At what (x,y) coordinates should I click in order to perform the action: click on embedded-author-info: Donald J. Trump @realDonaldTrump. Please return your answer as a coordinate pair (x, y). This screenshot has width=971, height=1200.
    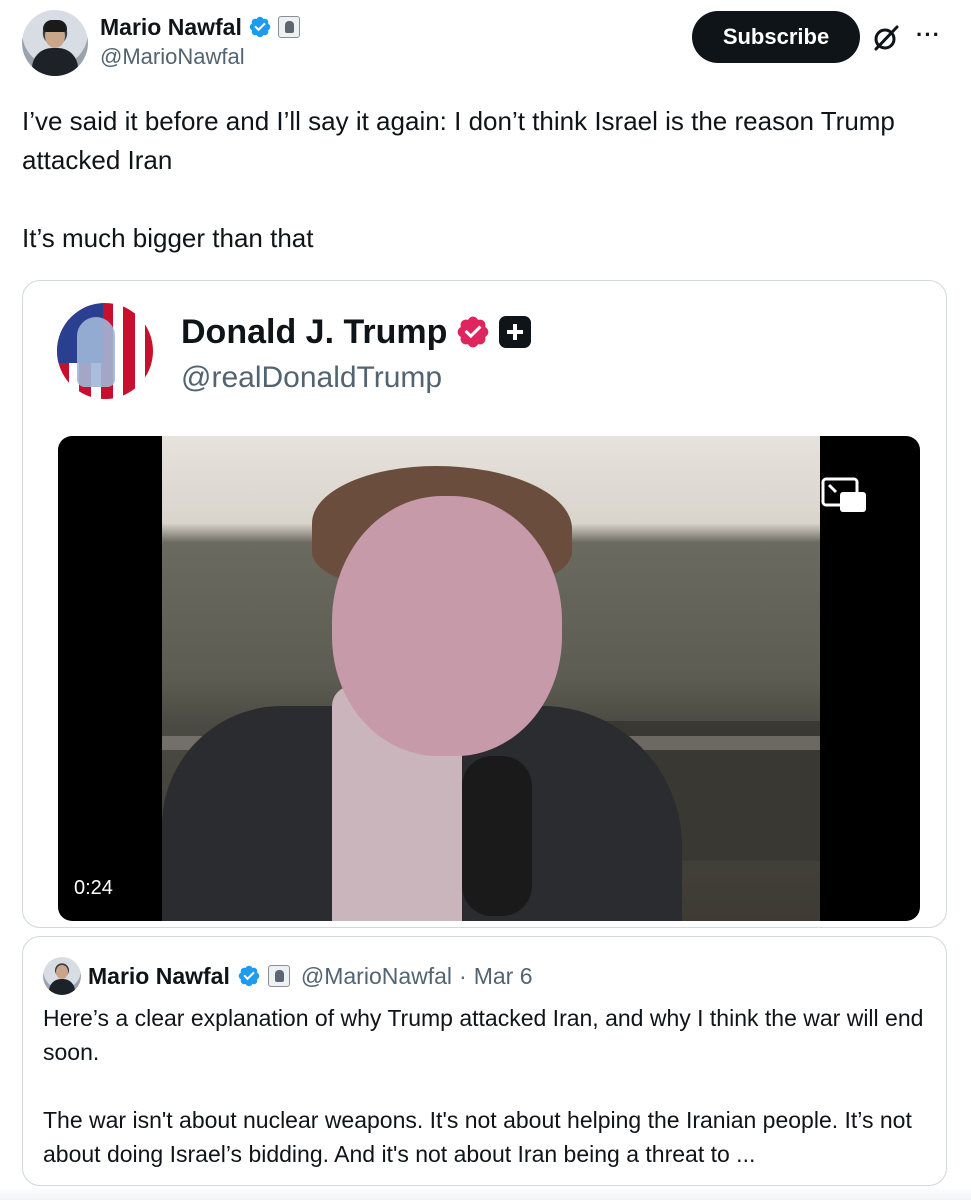
    Looking at the image, I should click on (356, 352).